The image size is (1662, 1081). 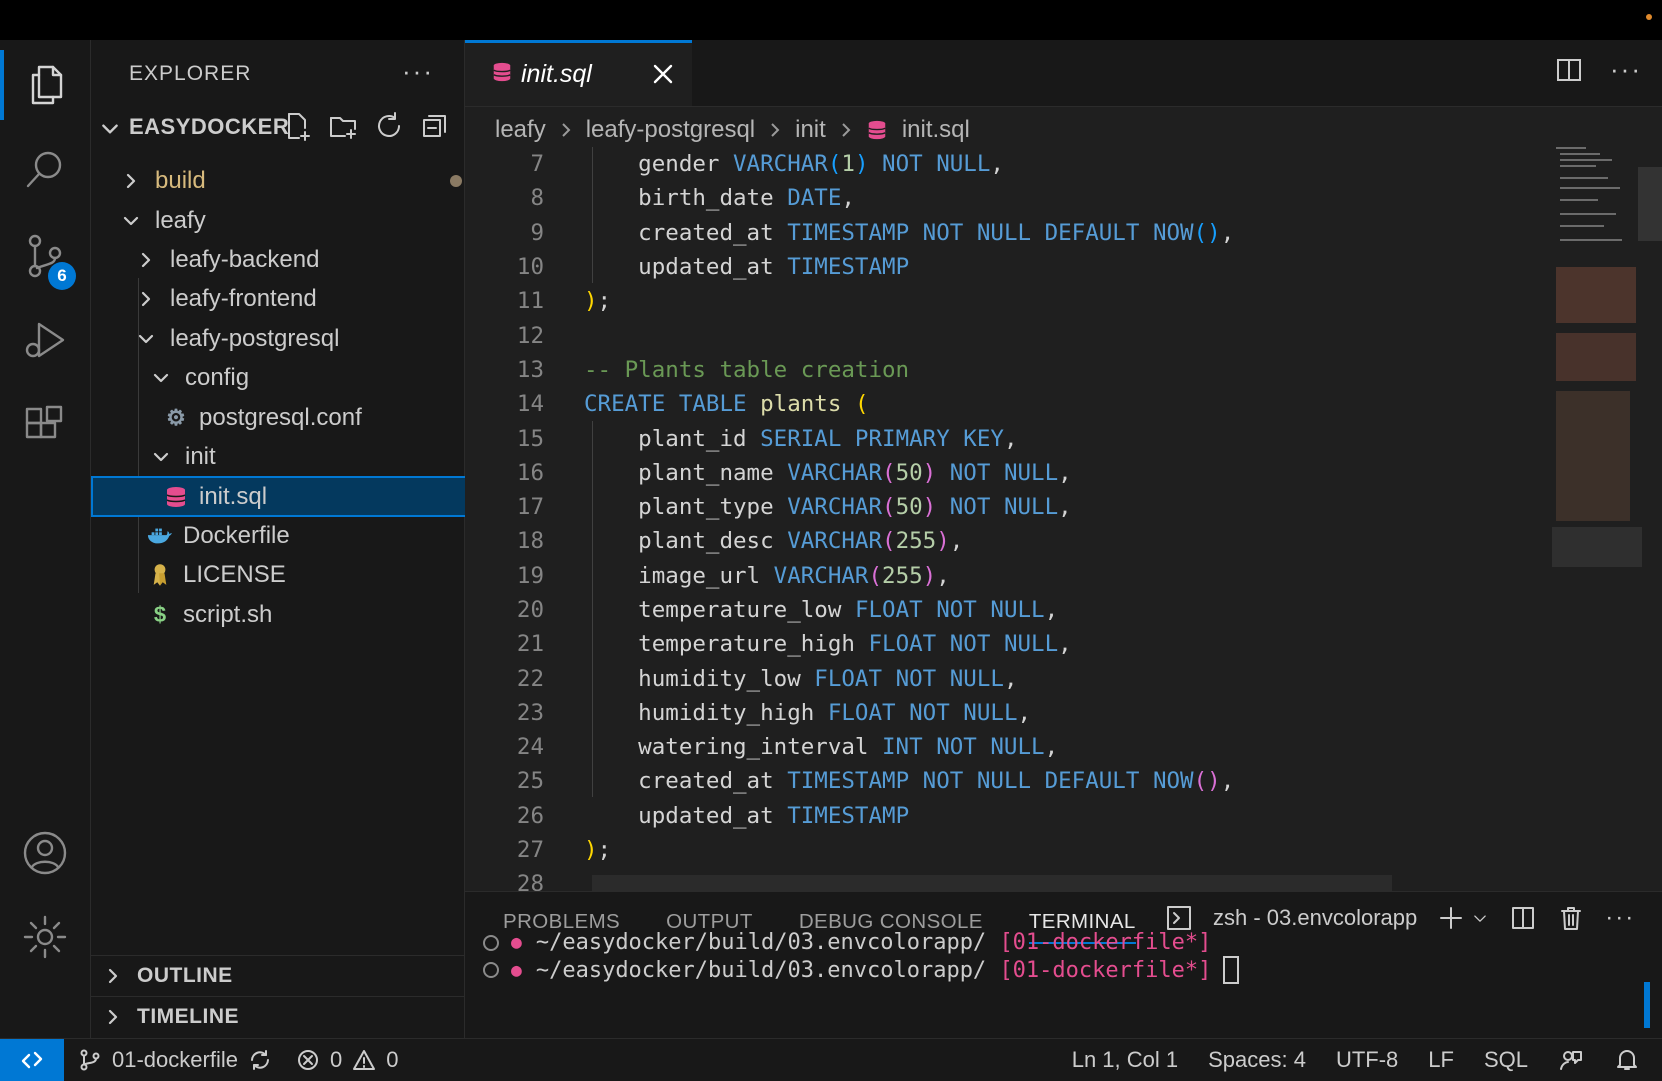 I want to click on line-number: 9, so click(x=537, y=232).